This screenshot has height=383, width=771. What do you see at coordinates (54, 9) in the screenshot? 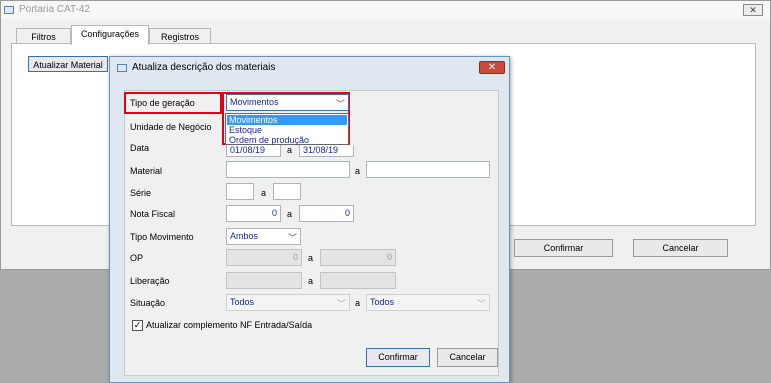
I see `parent-title: Portaria CAT-42` at bounding box center [54, 9].